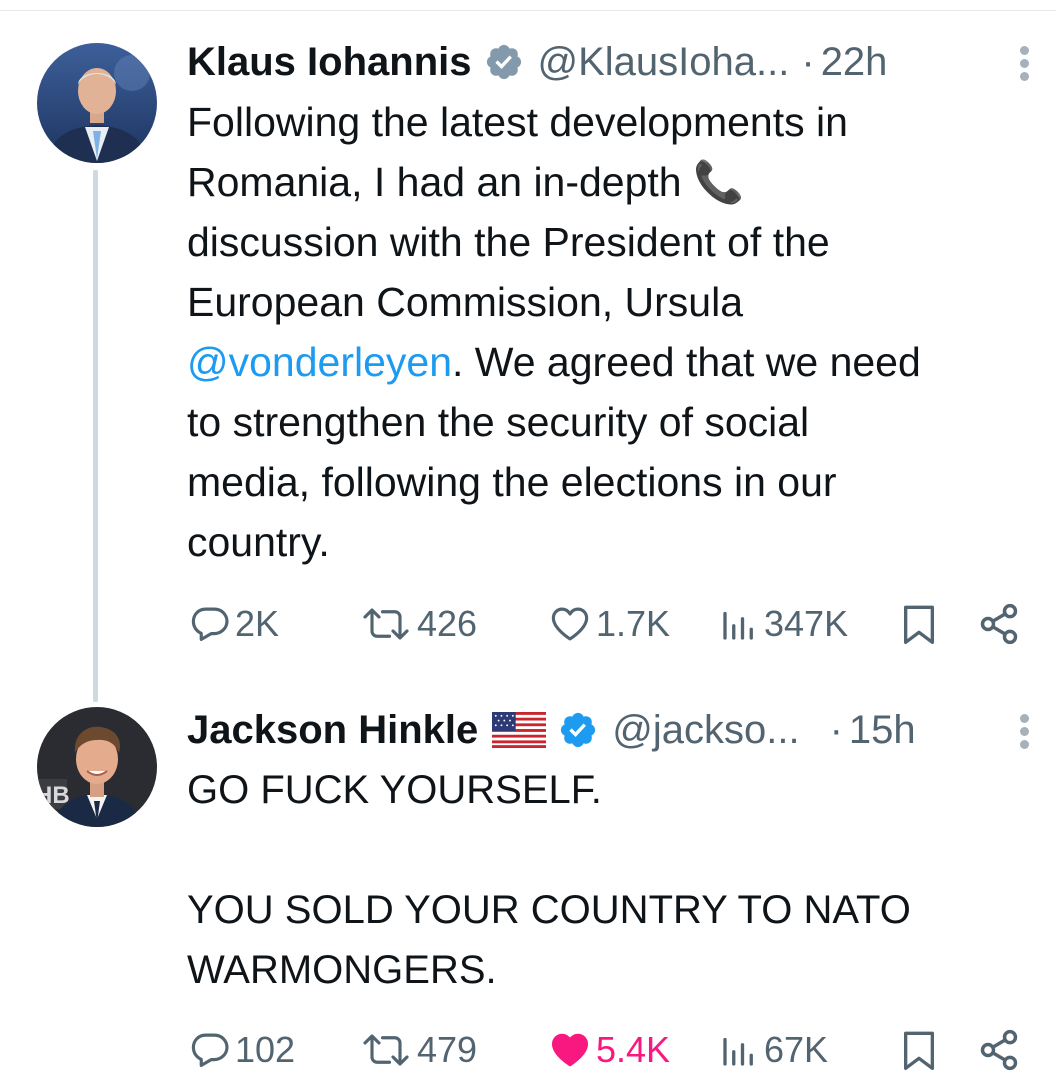 Image resolution: width=1056 pixels, height=1080 pixels. Describe the element at coordinates (265, 1049) in the screenshot. I see `reply-count: 102` at that location.